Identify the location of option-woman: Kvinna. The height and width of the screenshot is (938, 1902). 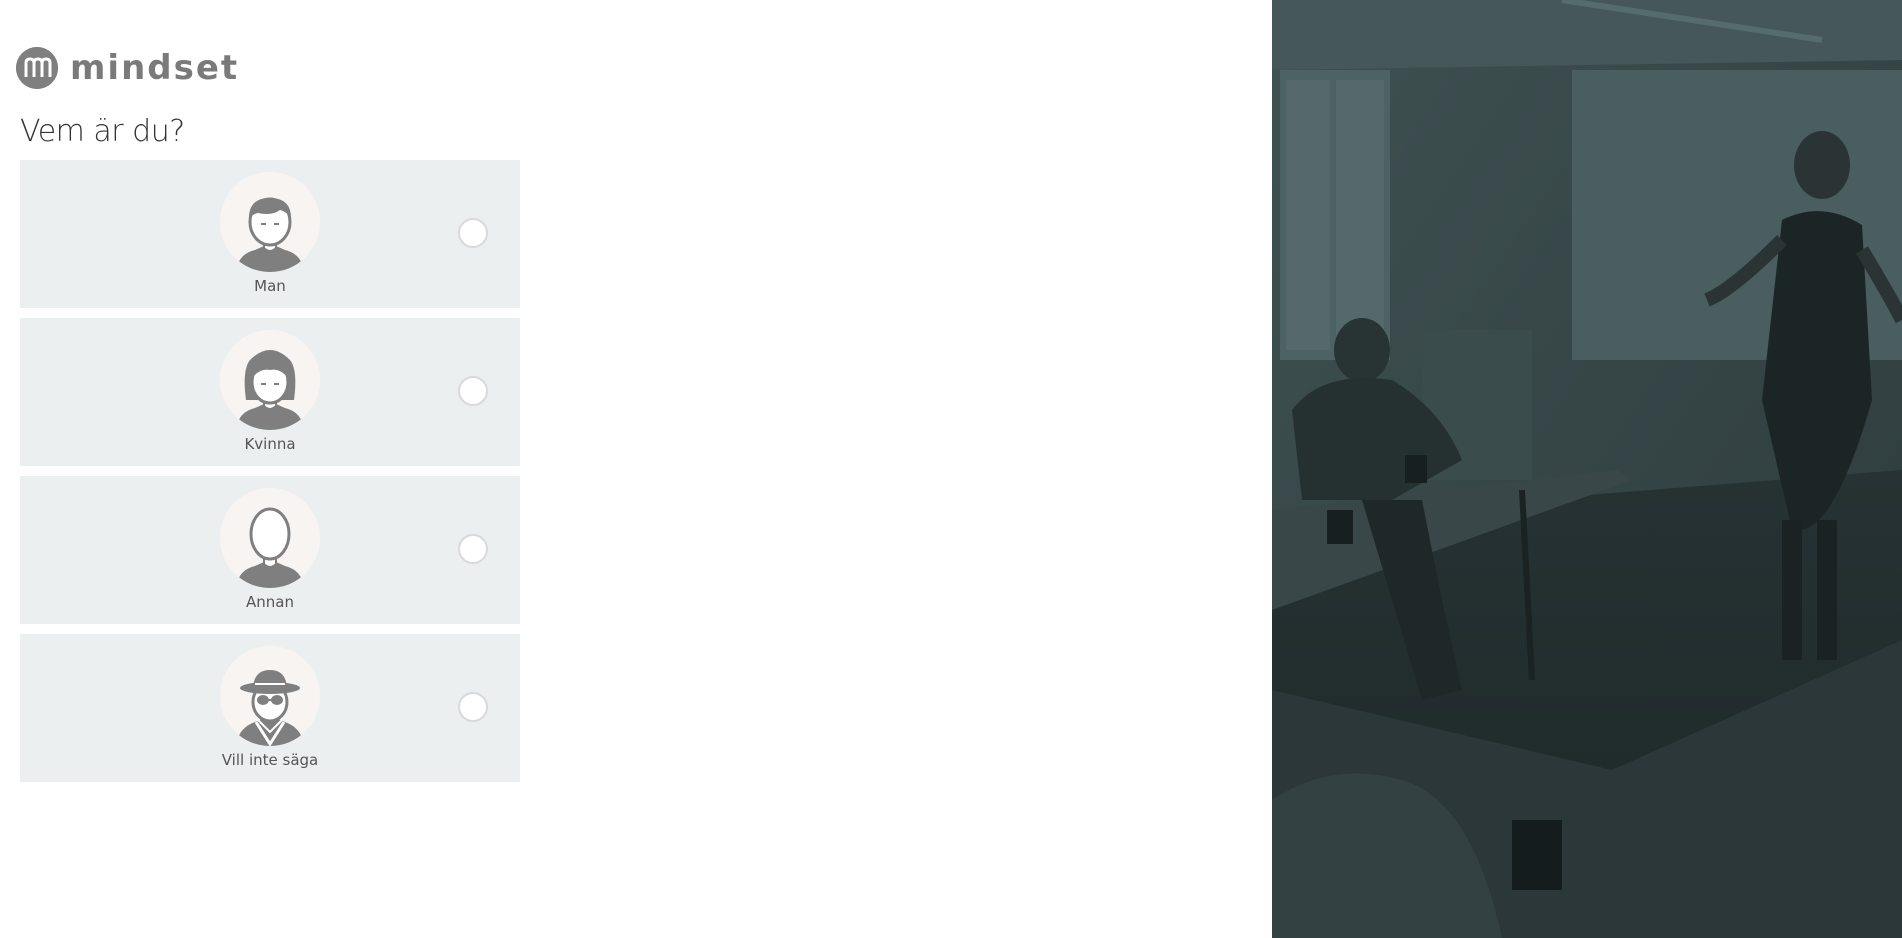
(270, 392).